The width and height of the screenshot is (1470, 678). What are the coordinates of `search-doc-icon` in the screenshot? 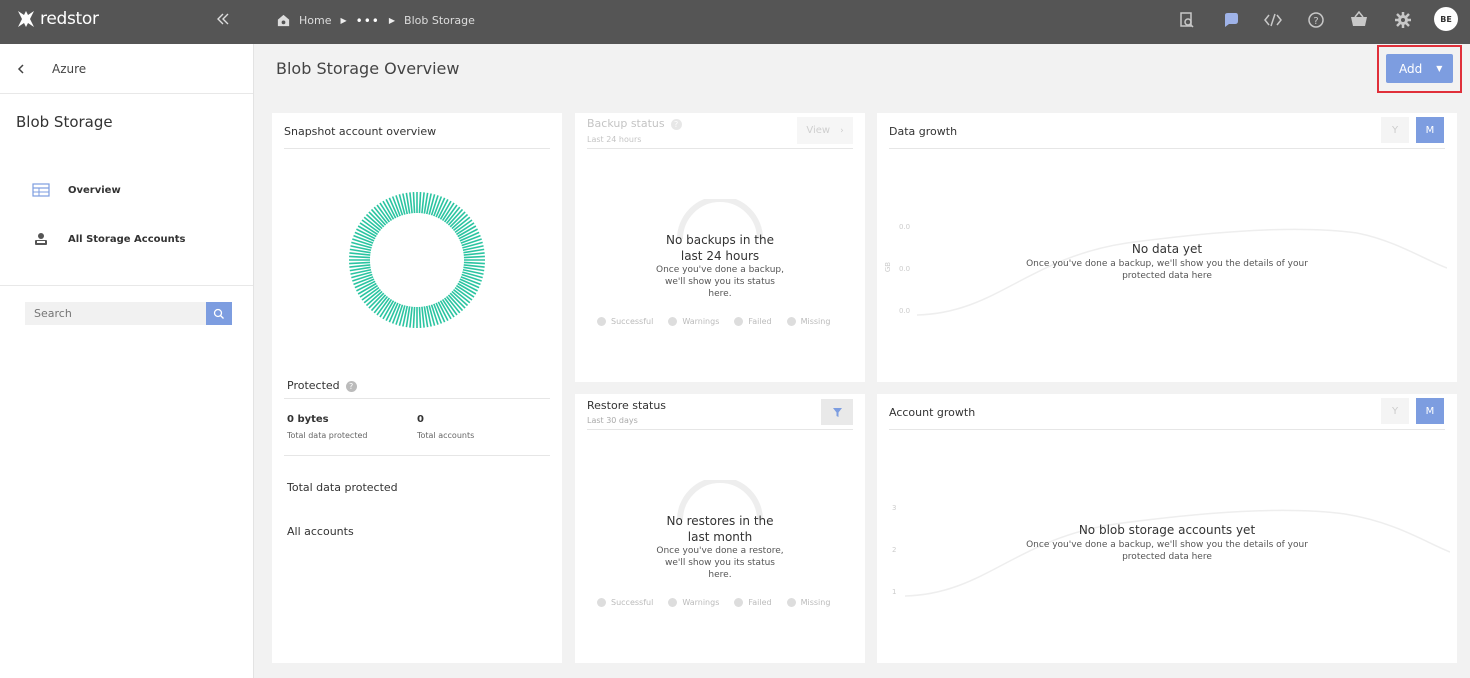 It's located at (1187, 20).